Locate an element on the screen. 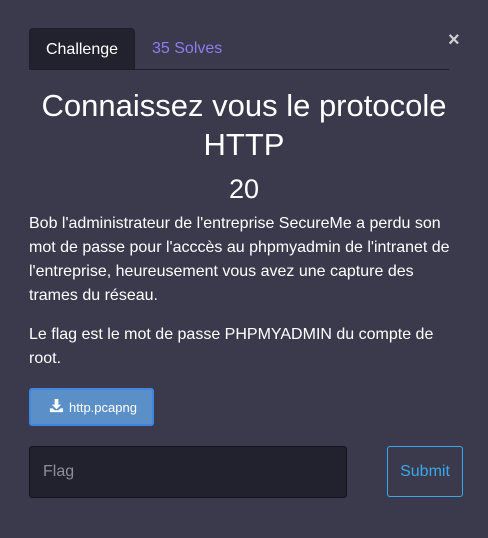 The image size is (488, 538). close-icon: × is located at coordinates (454, 40).